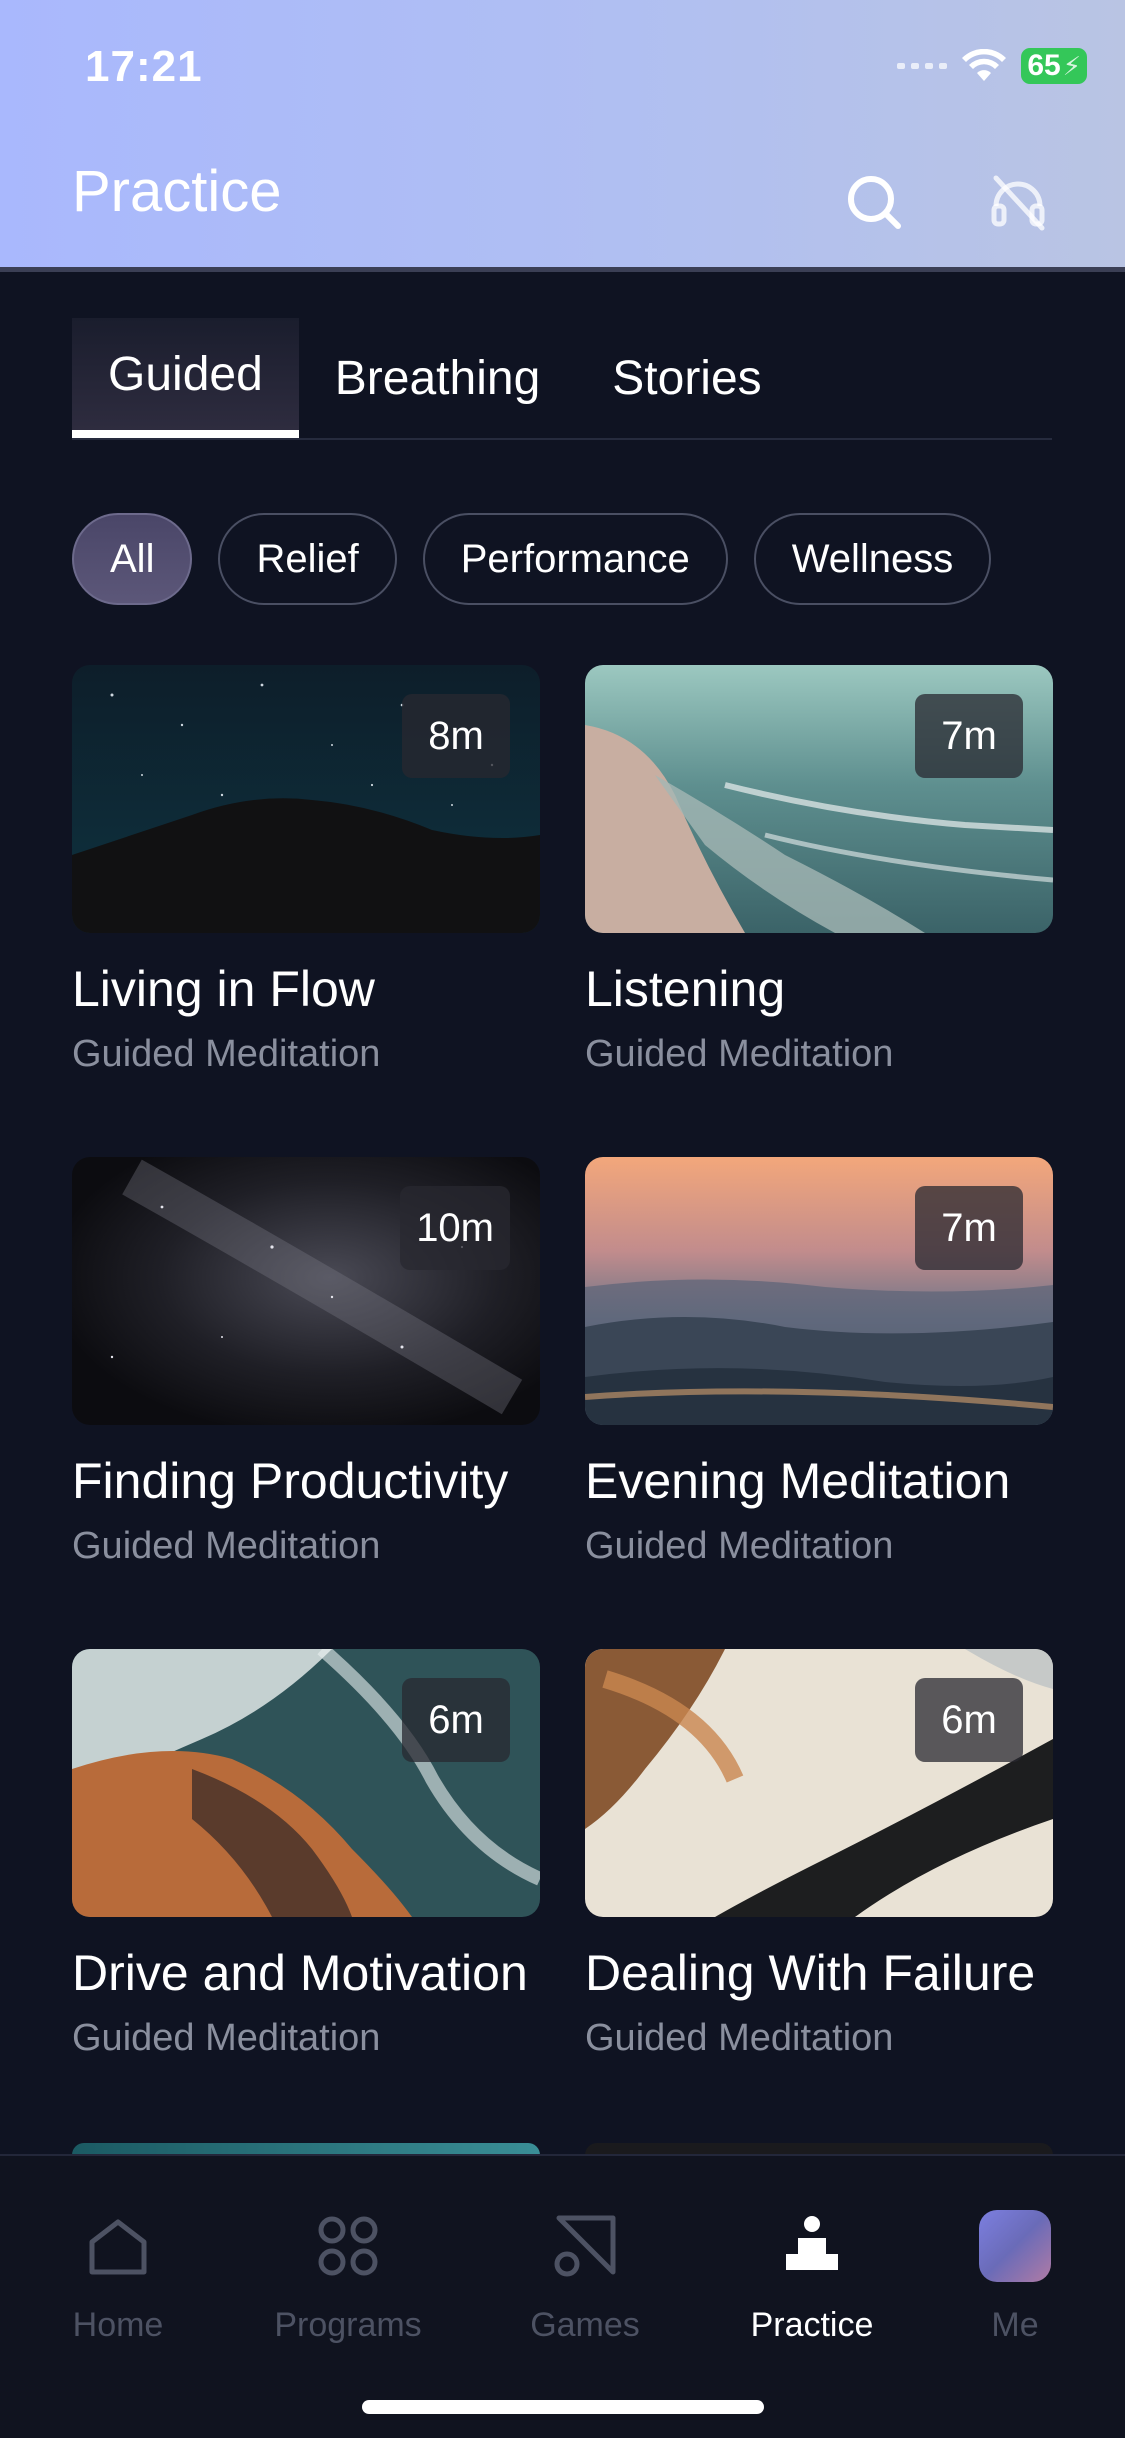 Image resolution: width=1125 pixels, height=2438 pixels. I want to click on signal-icon, so click(922, 66).